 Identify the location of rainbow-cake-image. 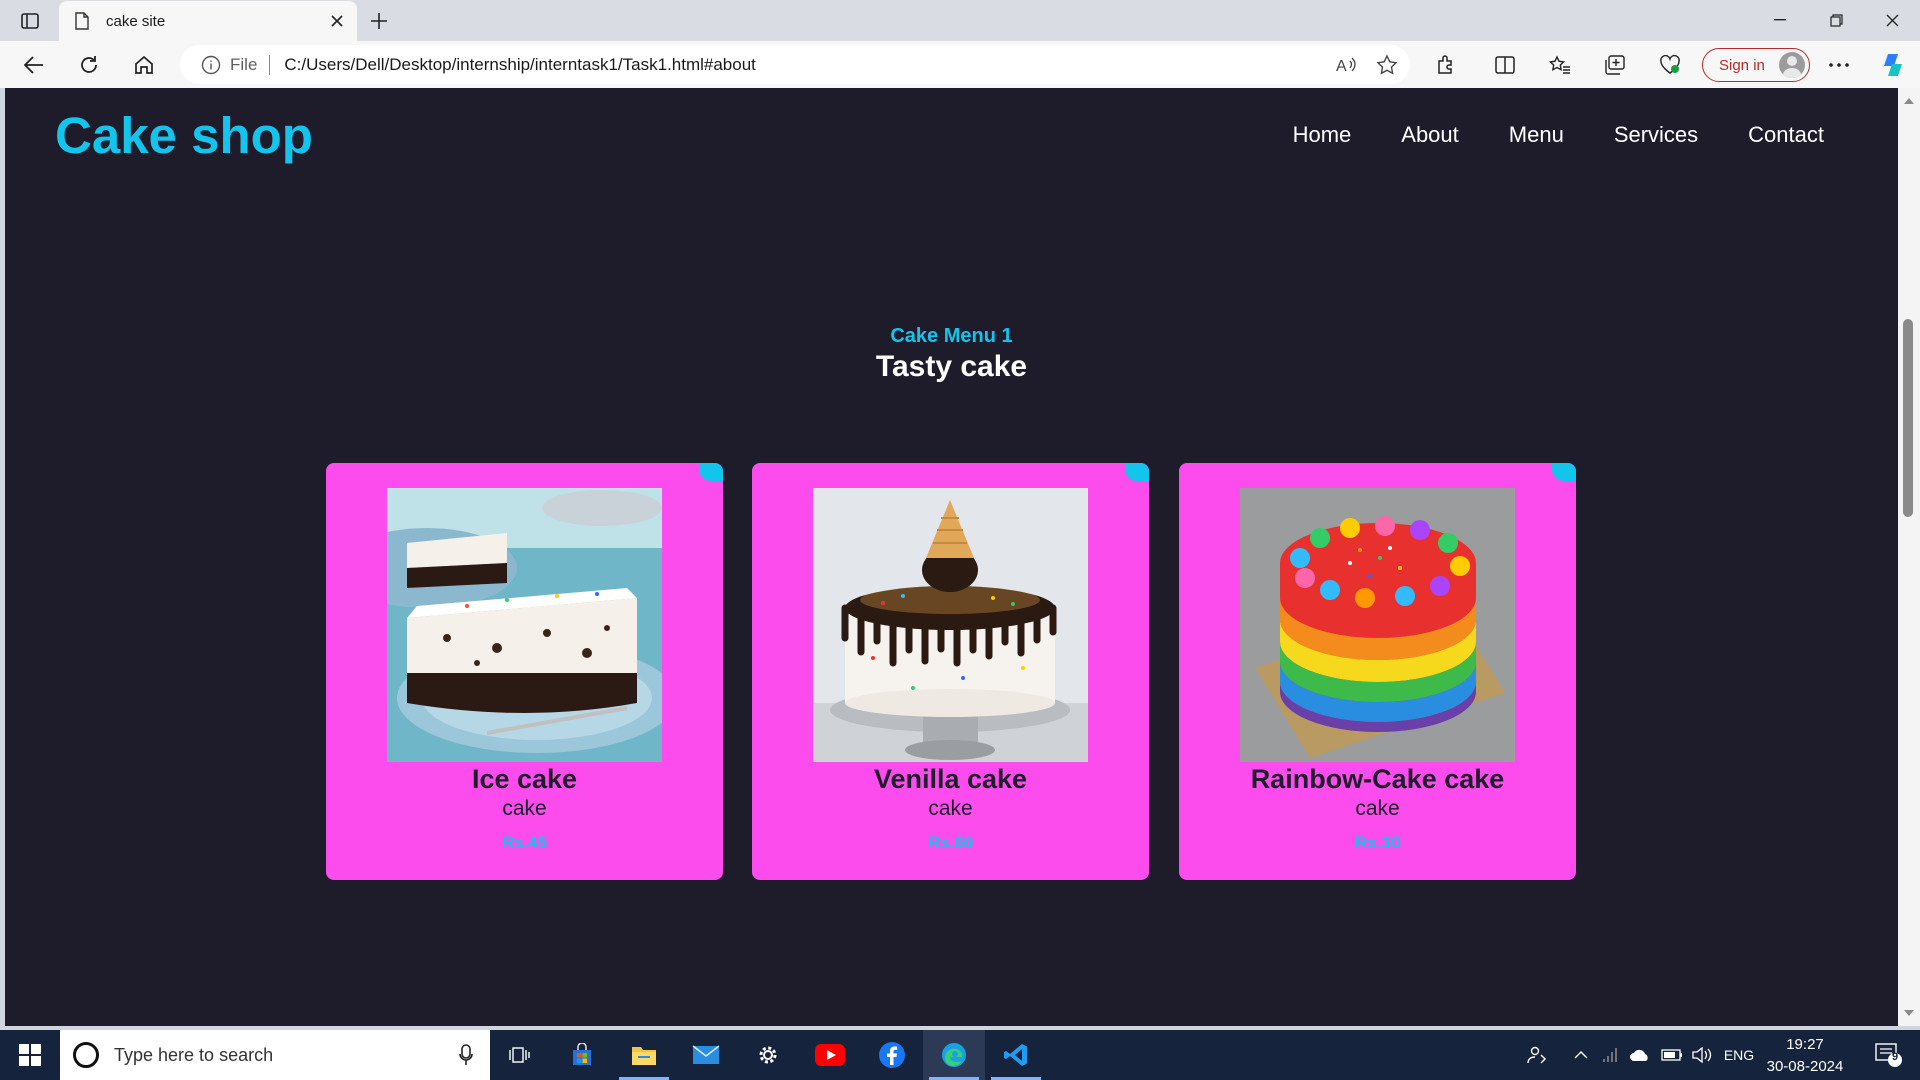
(1377, 625).